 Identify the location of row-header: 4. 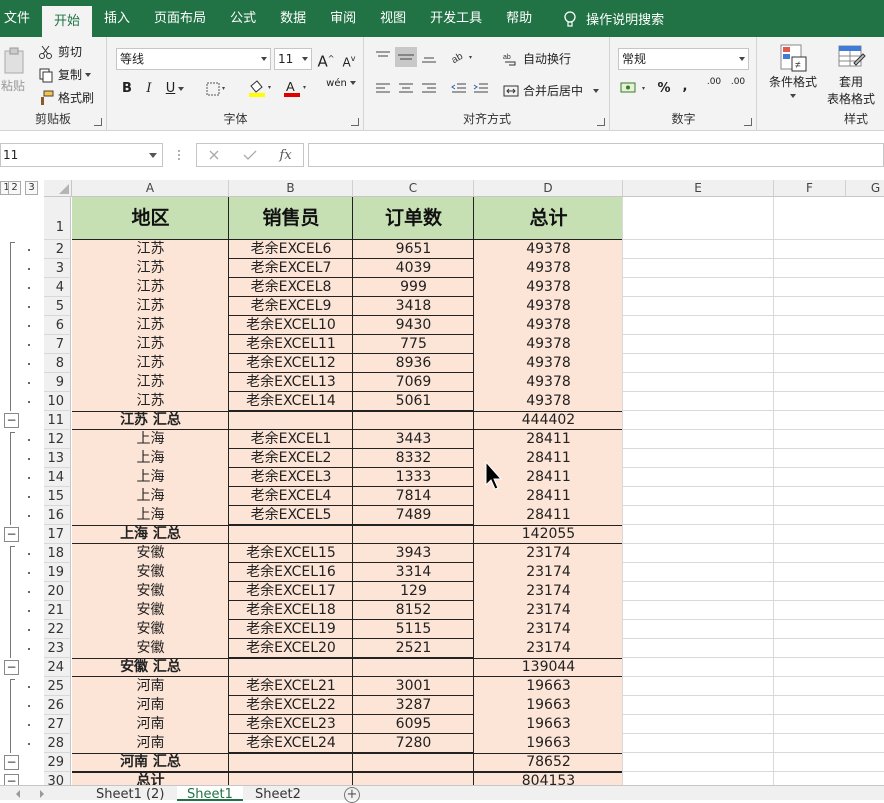
(57, 287).